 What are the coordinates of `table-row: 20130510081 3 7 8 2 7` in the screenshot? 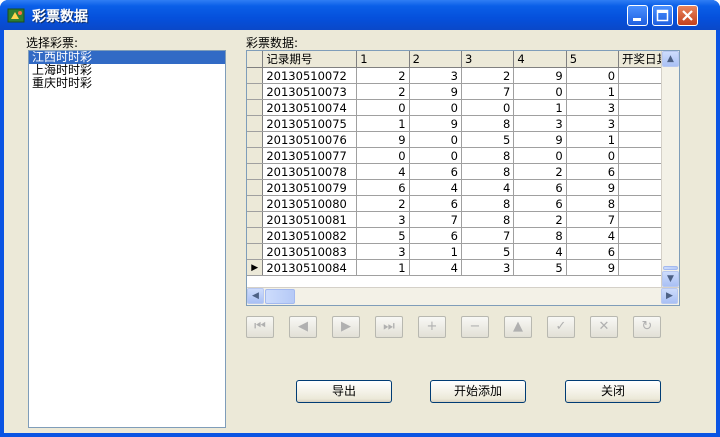 It's located at (463, 219).